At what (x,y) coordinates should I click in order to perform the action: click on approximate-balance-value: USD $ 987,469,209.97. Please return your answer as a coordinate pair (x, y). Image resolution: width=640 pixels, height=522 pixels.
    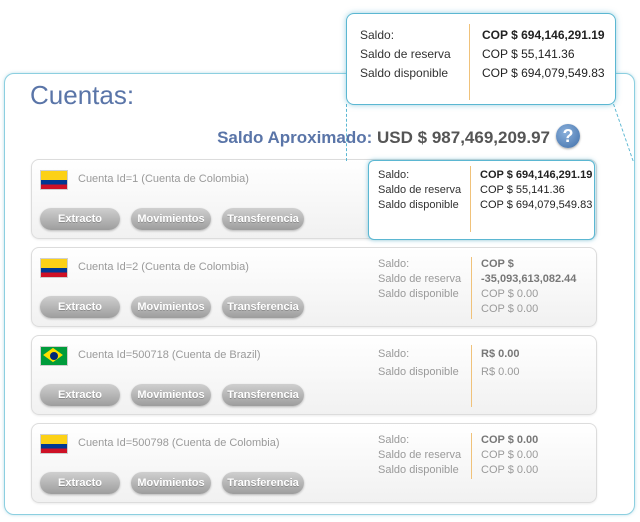
    Looking at the image, I should click on (463, 137).